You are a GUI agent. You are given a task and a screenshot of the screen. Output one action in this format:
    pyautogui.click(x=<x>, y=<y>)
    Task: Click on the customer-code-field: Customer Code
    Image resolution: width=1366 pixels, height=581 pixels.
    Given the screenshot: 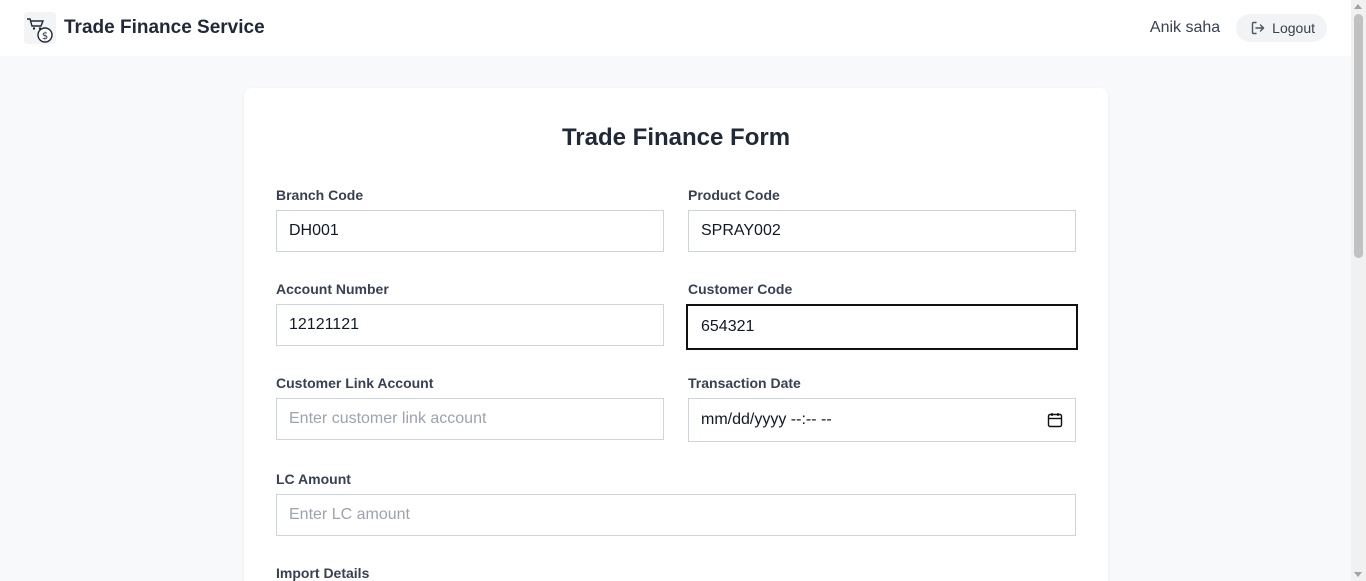 What is the action you would take?
    pyautogui.click(x=882, y=315)
    